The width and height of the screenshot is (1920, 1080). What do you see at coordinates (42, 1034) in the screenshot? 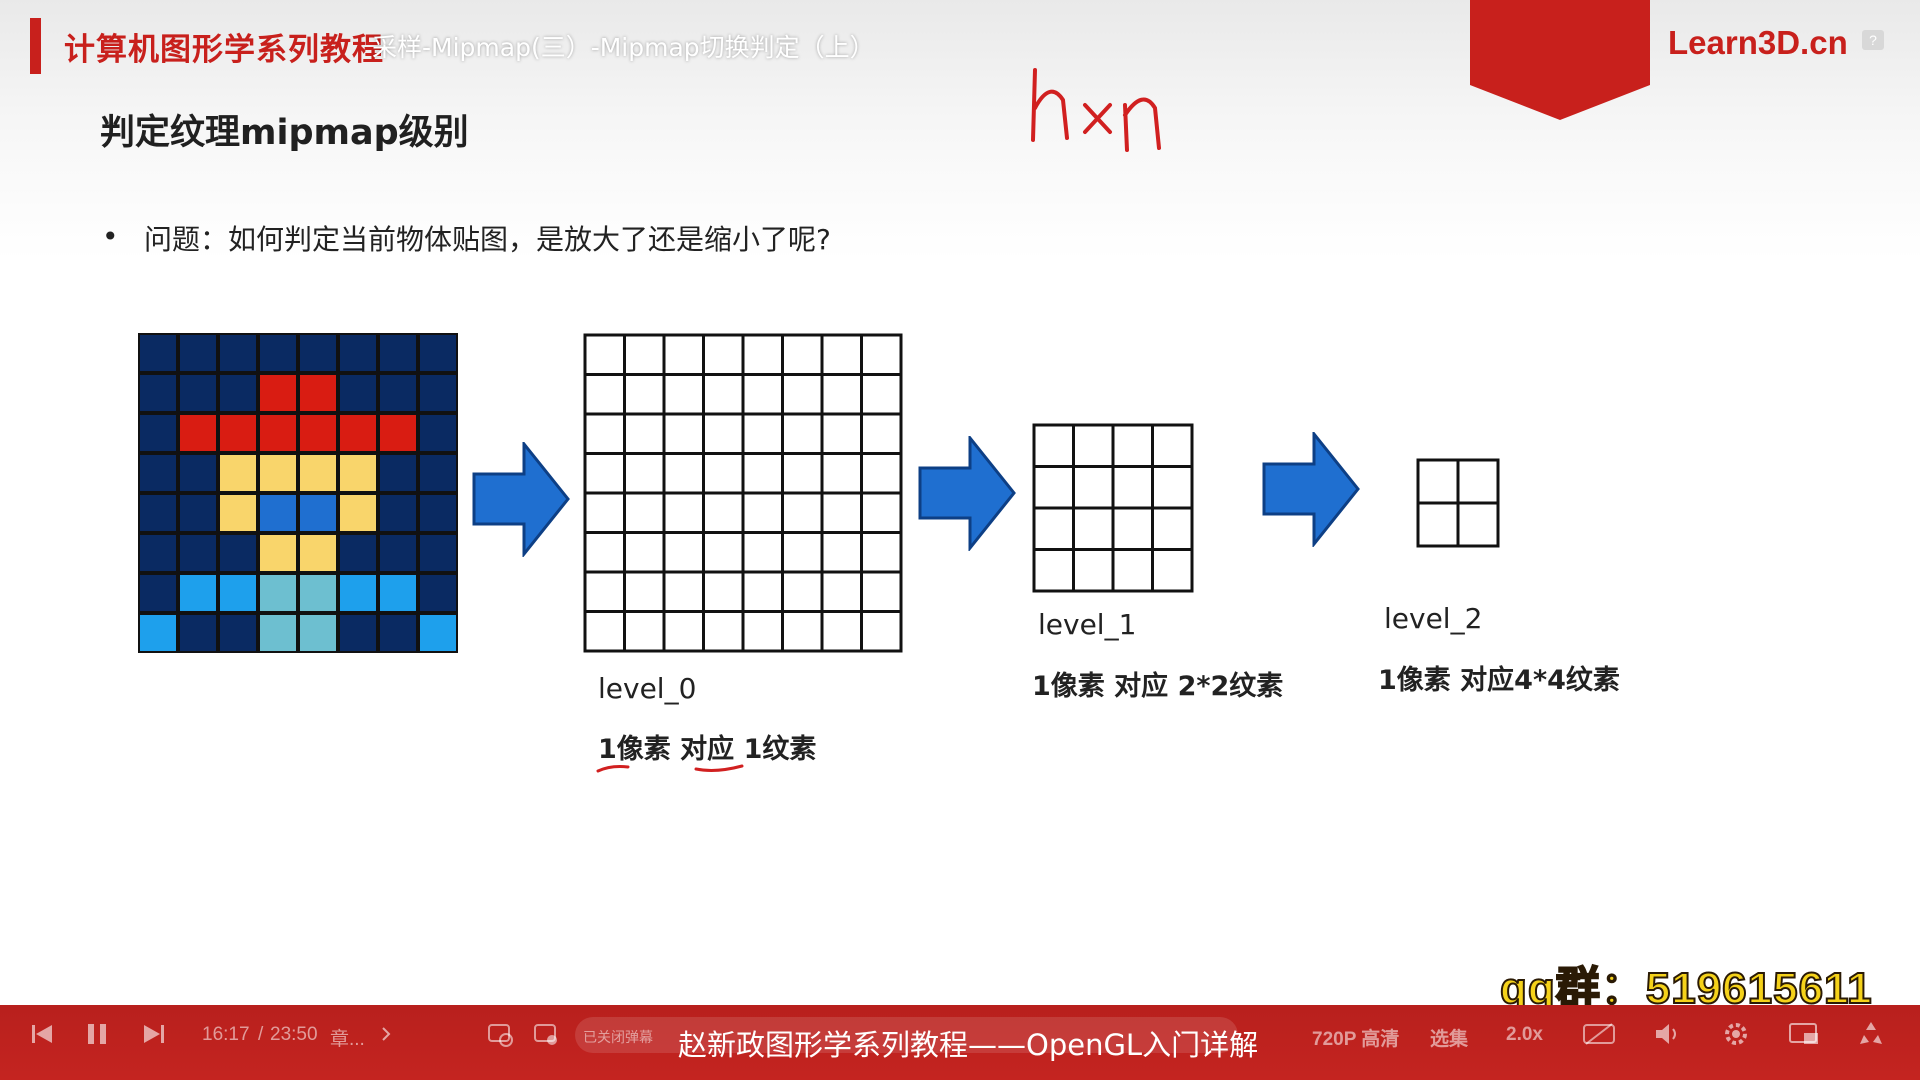
I see `previous-icon` at bounding box center [42, 1034].